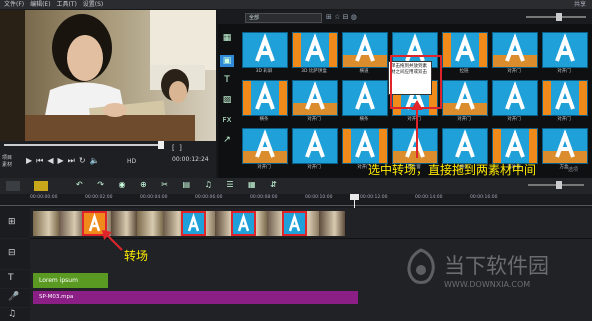  I want to click on scrub-handle, so click(161, 145).